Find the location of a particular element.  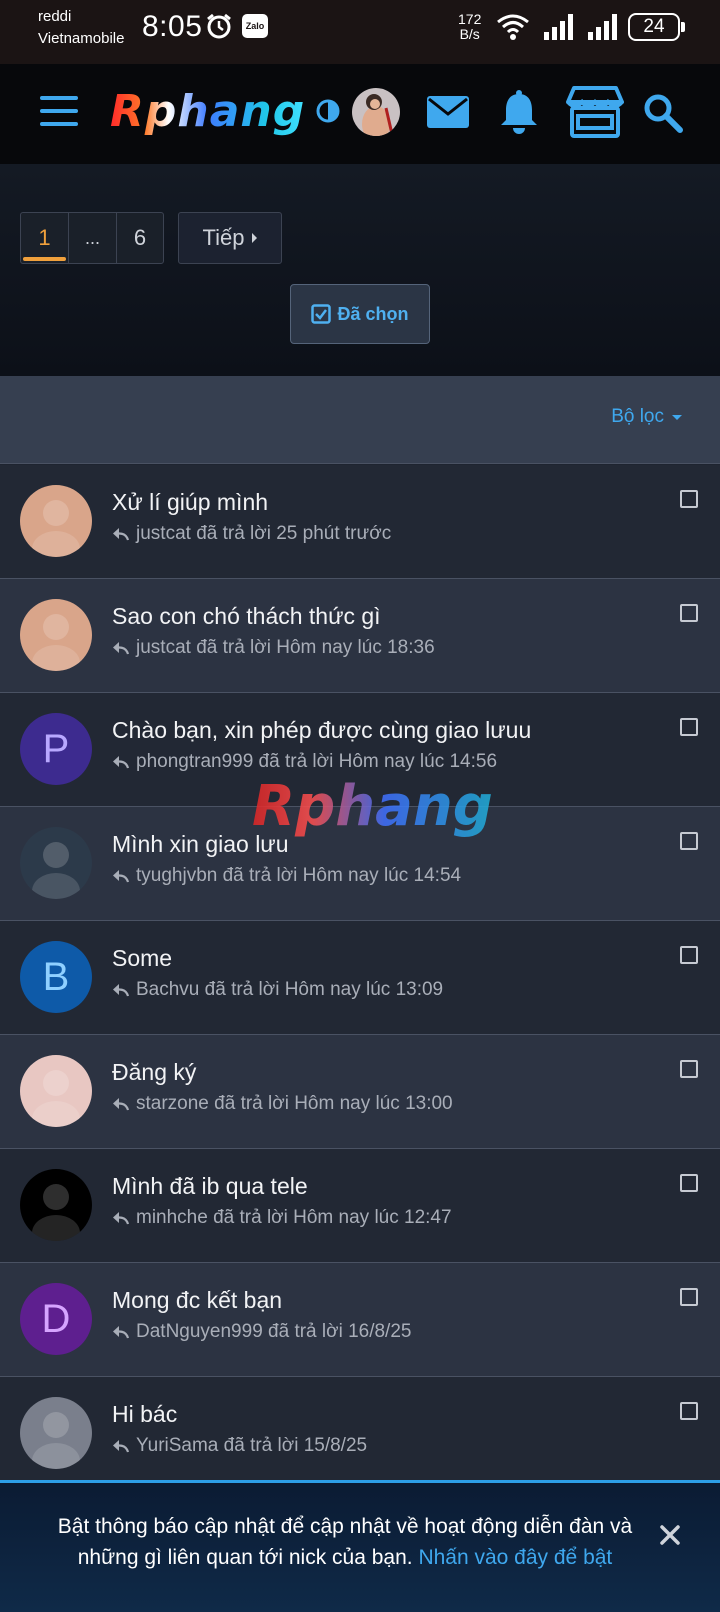

thread-meta-text: DatNguyen999 đã trả lời 16/8/25 is located at coordinates (274, 1331).